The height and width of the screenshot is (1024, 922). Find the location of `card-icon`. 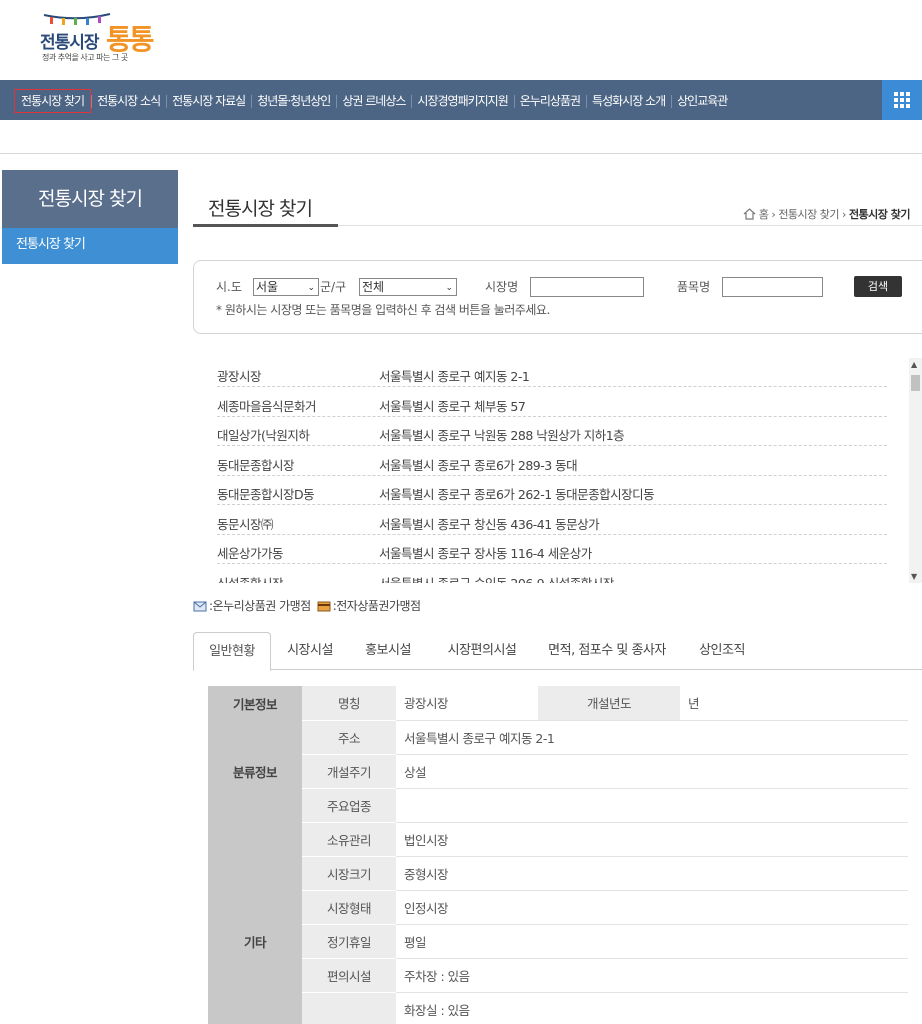

card-icon is located at coordinates (324, 606).